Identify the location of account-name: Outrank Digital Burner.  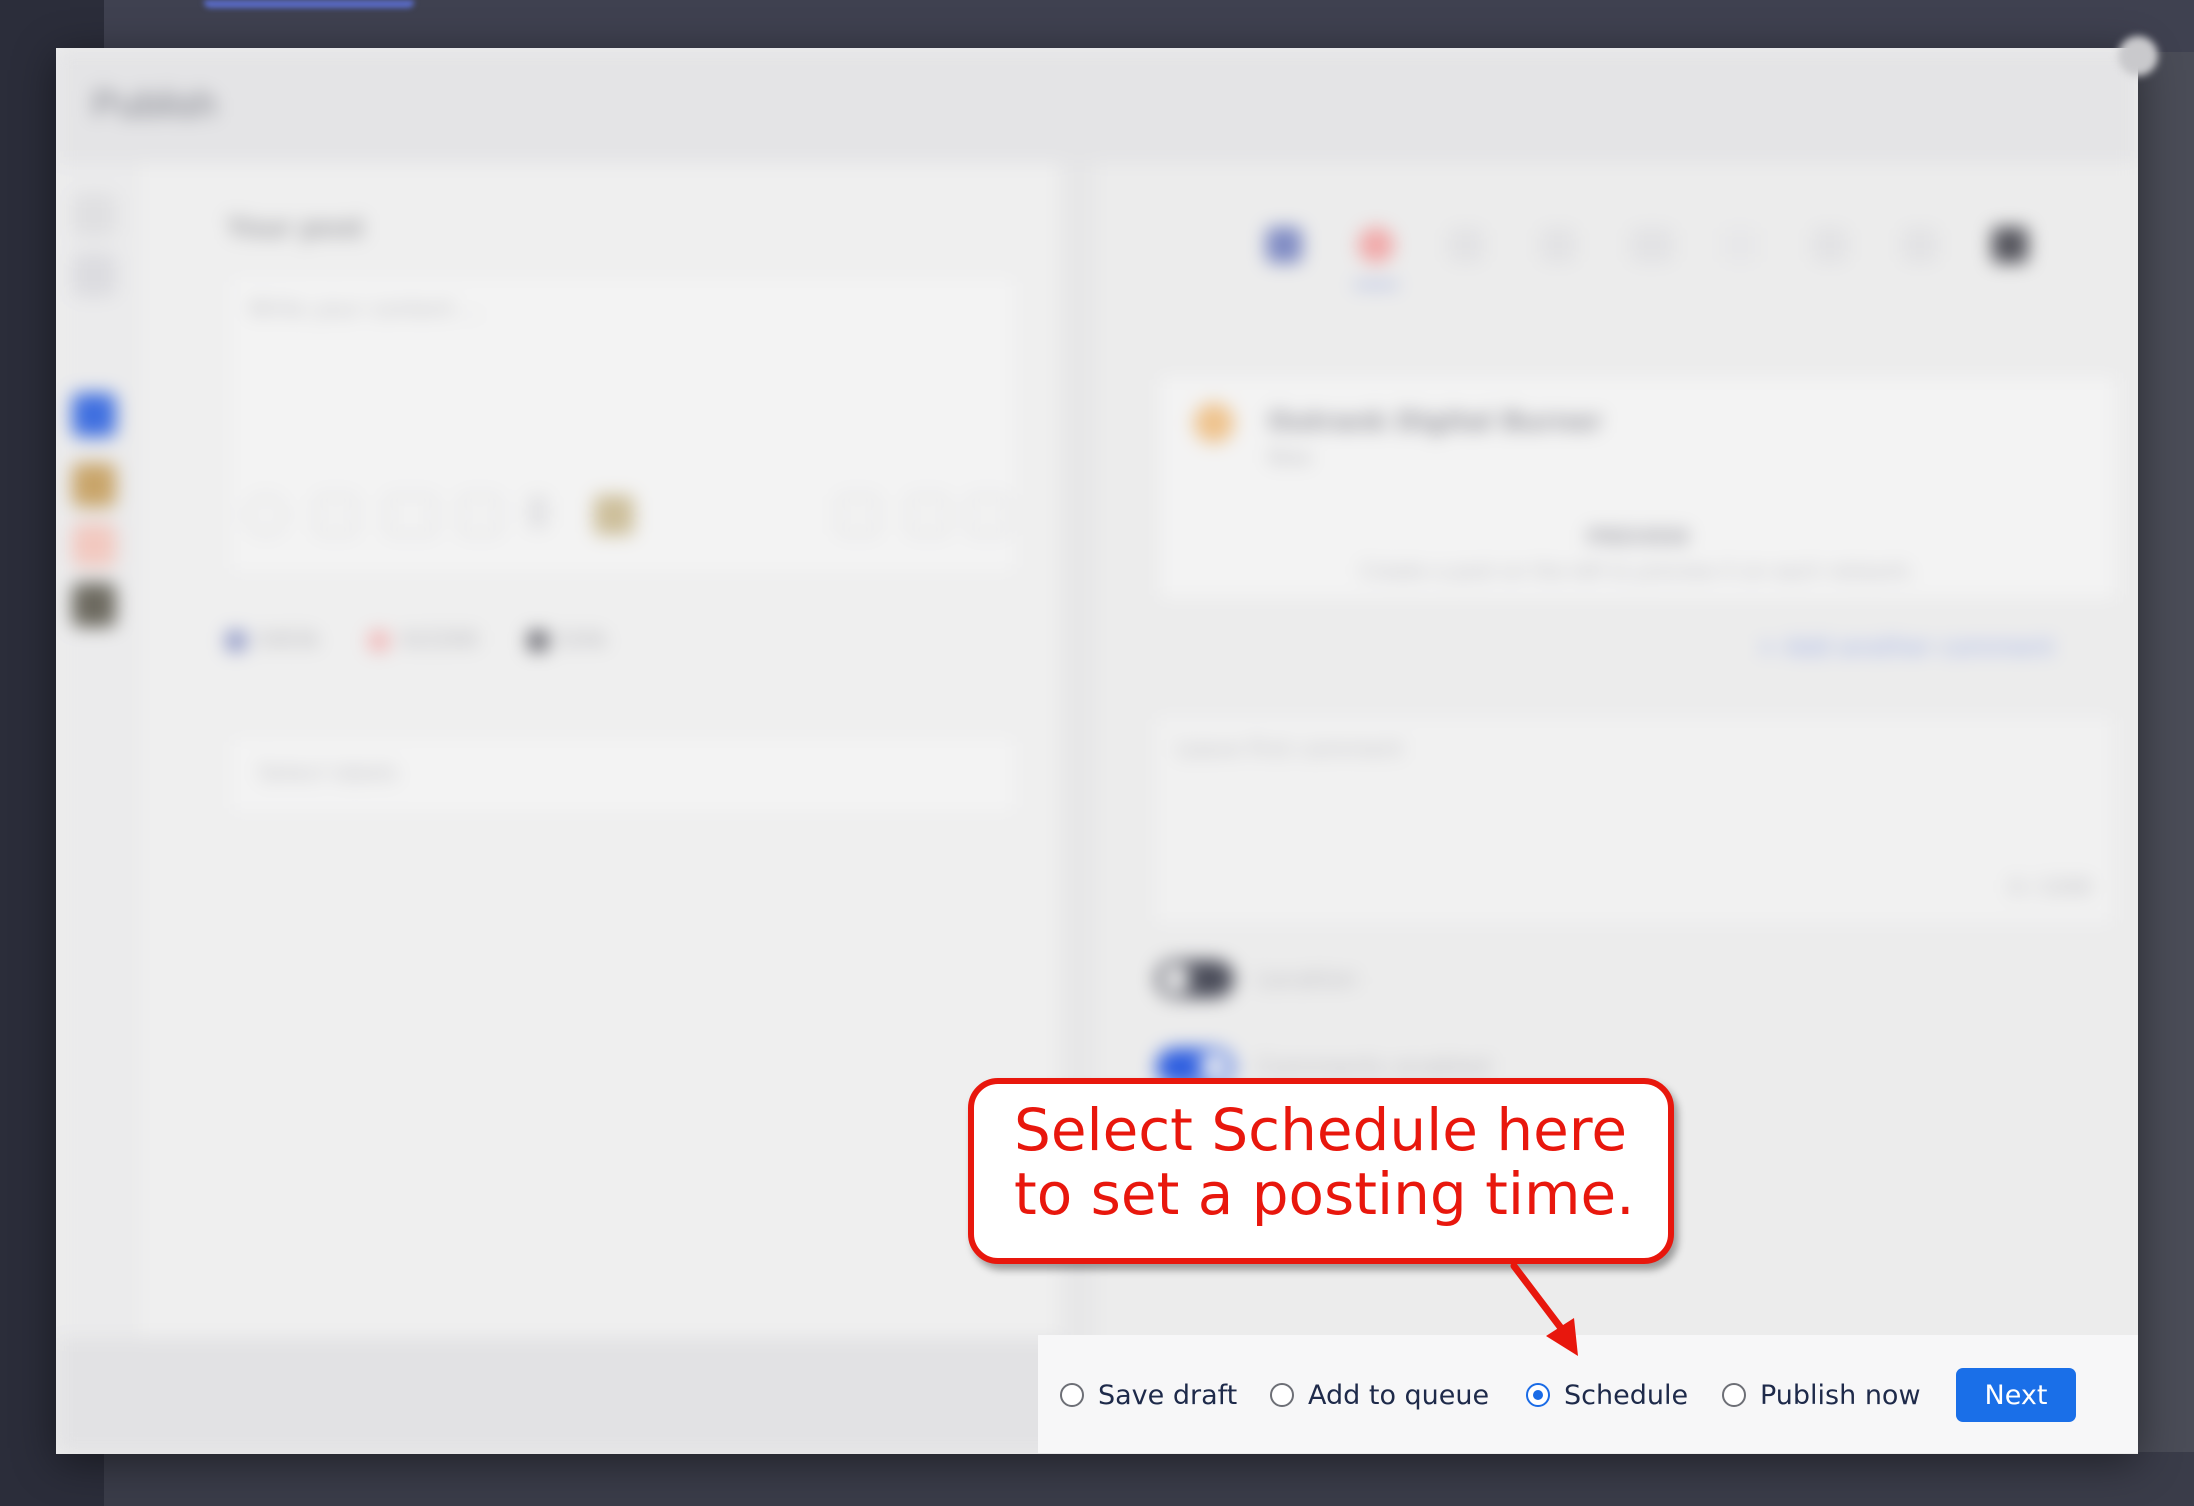
(1435, 422).